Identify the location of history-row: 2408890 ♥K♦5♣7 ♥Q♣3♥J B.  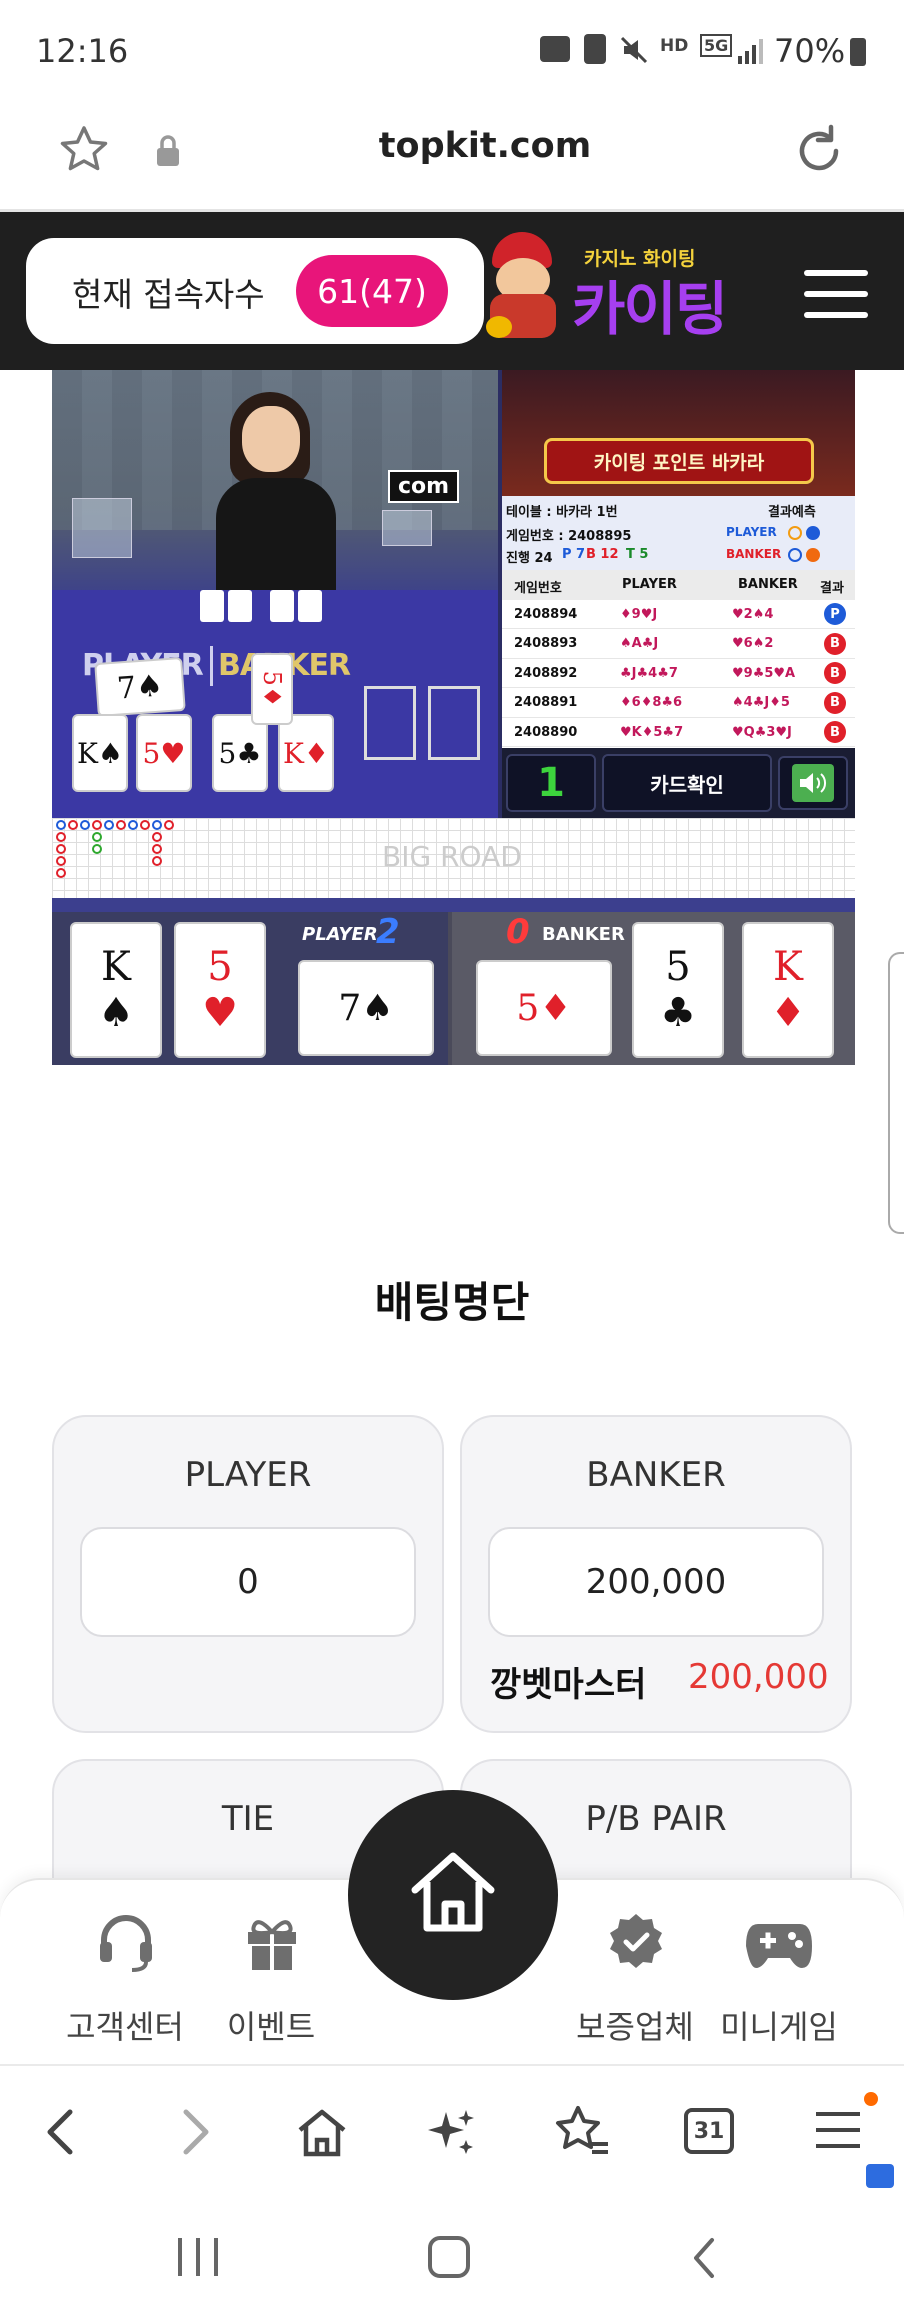
(678, 733).